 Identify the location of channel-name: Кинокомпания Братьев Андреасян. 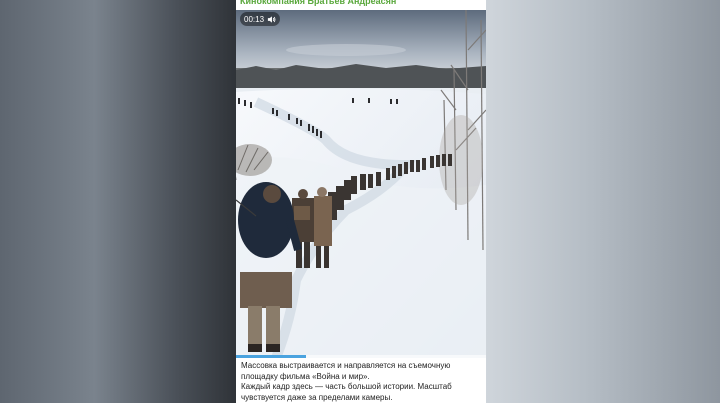
(318, 4).